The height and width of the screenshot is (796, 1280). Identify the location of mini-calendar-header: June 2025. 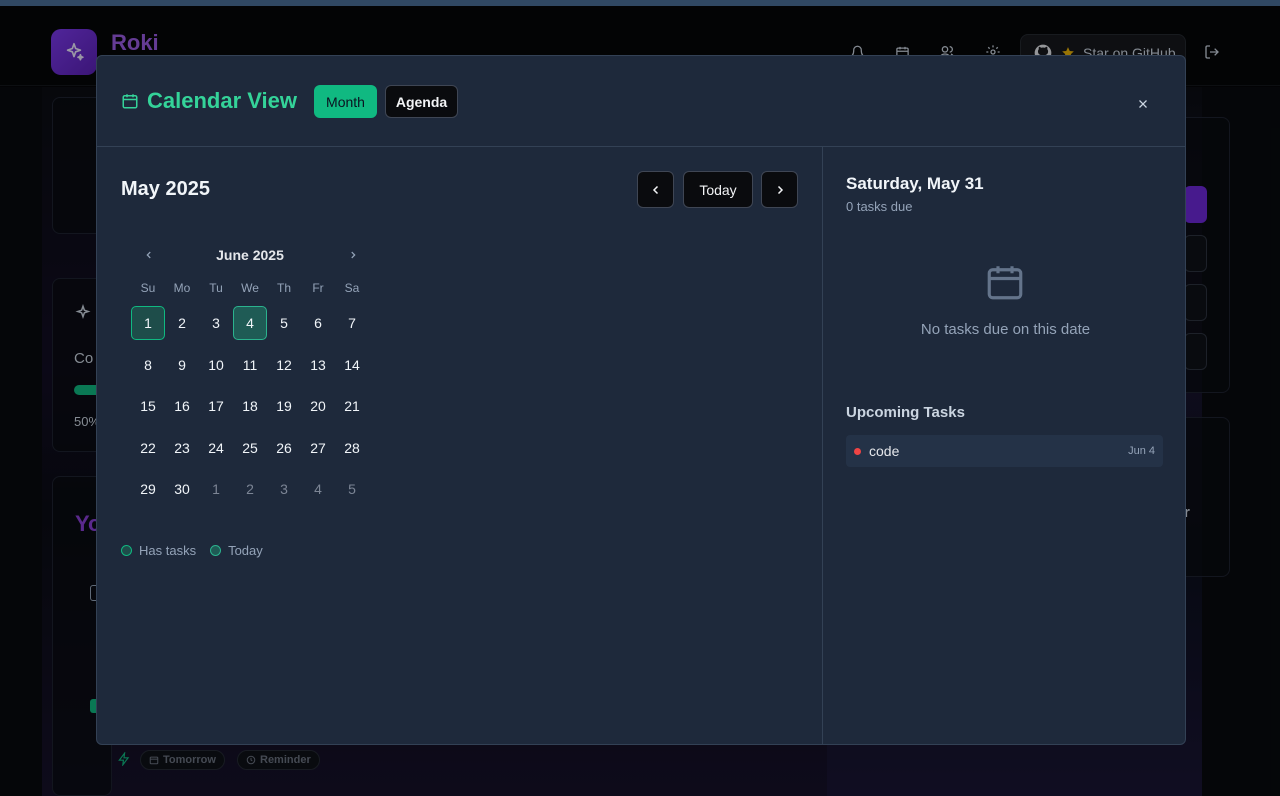
(250, 254).